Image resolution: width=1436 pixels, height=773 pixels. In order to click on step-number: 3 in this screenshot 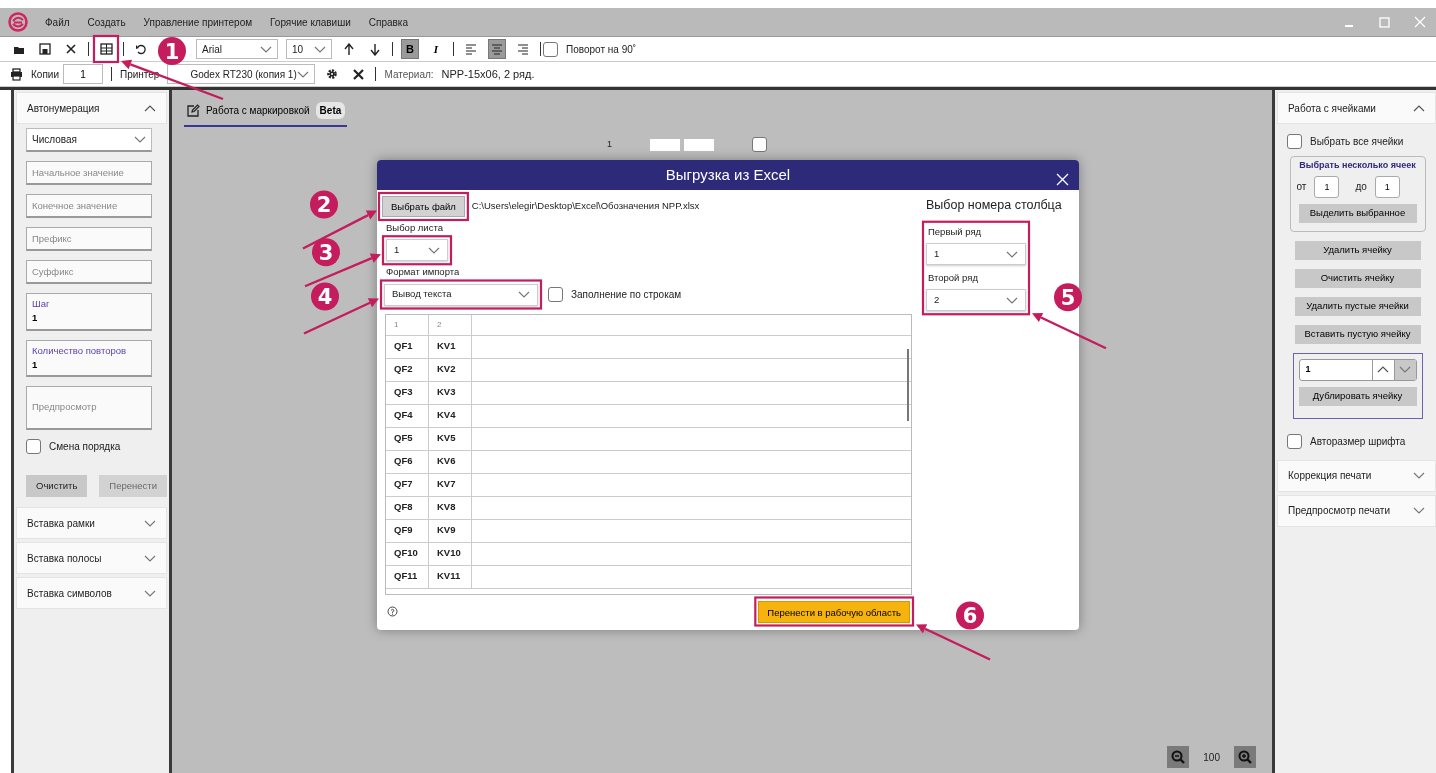, I will do `click(326, 252)`.